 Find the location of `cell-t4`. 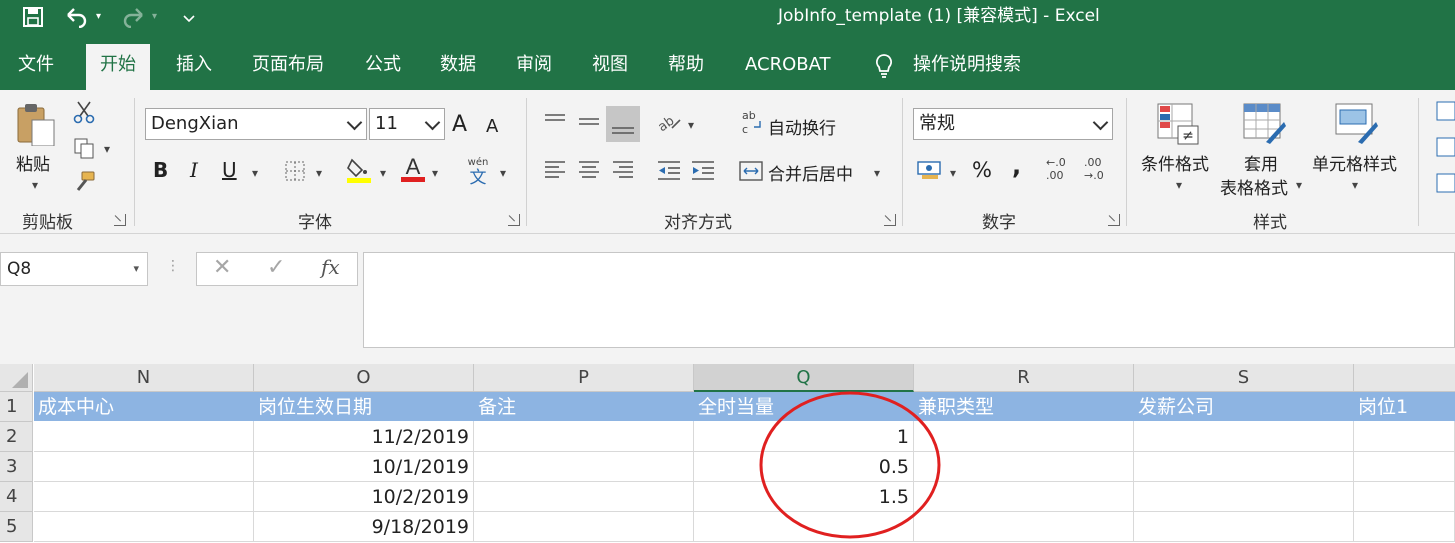

cell-t4 is located at coordinates (1404, 497).